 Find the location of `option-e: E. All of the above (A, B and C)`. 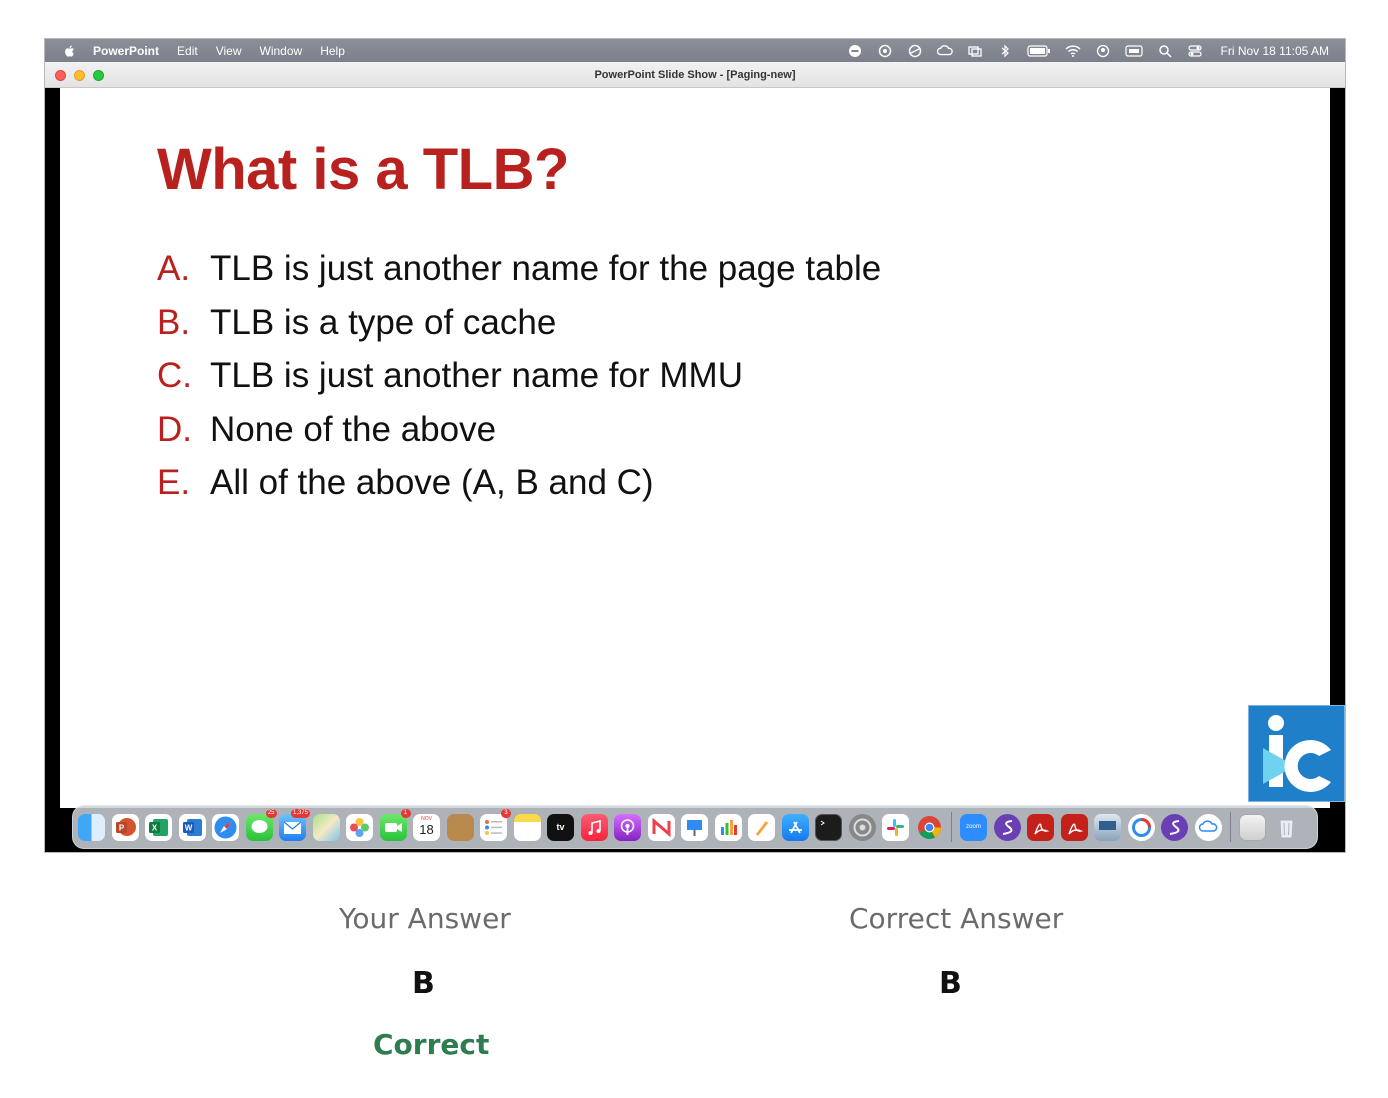

option-e: E. All of the above (A, B and C) is located at coordinates (519, 490).